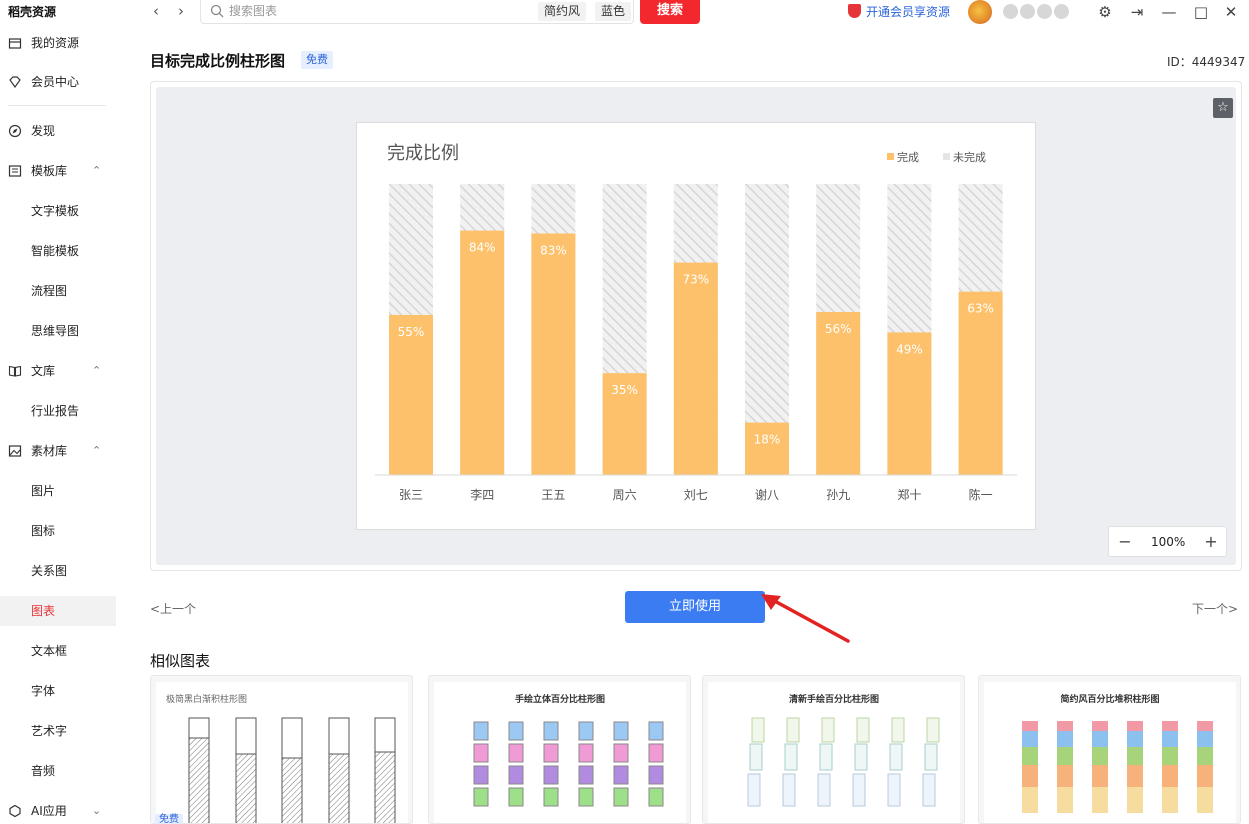 The height and width of the screenshot is (824, 1249). I want to click on sidebar-item-wordart: 艺术字, so click(58, 731).